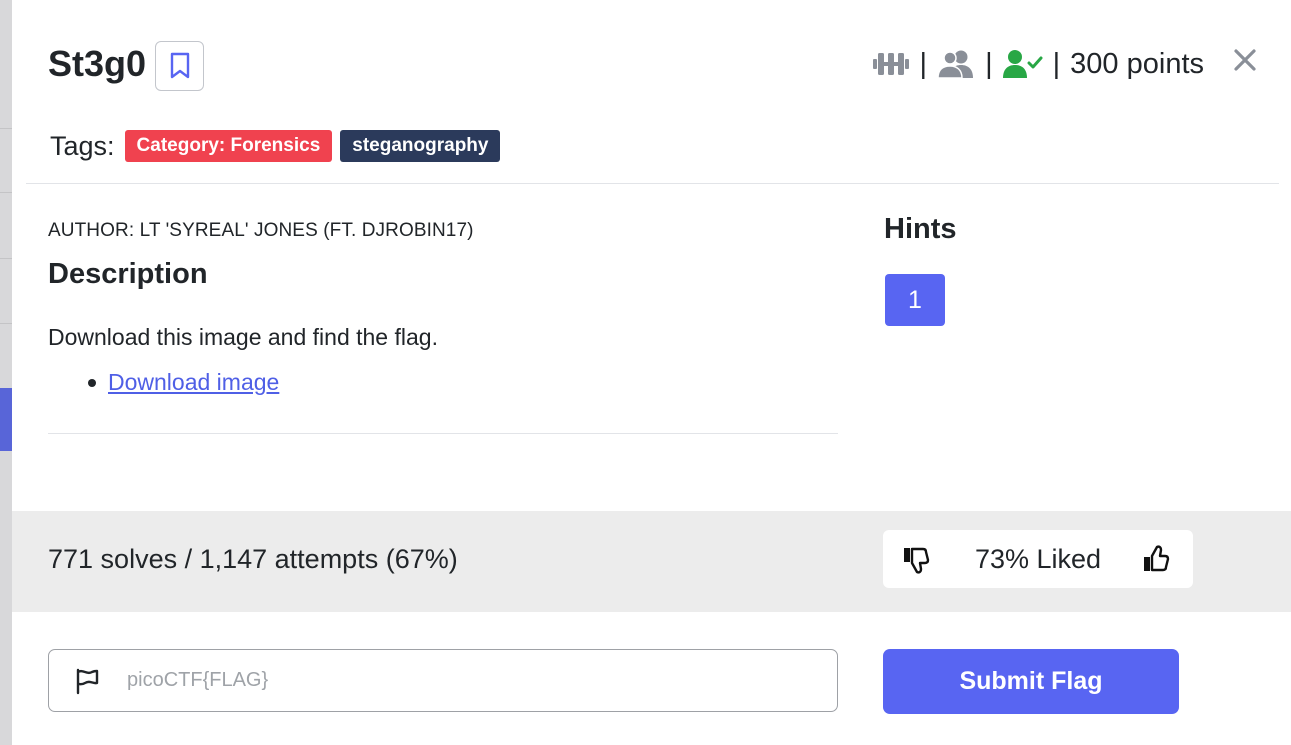 The width and height of the screenshot is (1291, 745). I want to click on thumbs-up-icon, so click(1156, 559).